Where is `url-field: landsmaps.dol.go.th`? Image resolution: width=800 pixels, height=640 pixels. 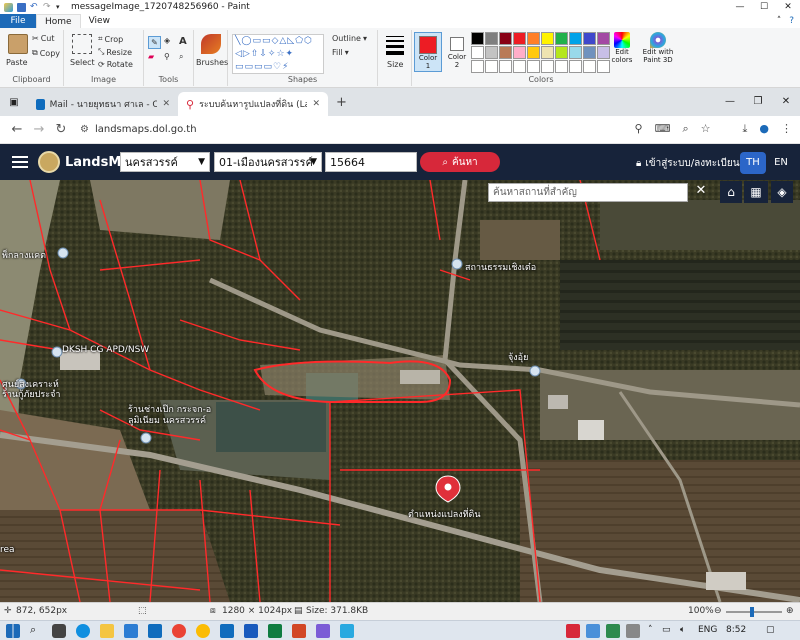 url-field: landsmaps.dol.go.th is located at coordinates (146, 129).